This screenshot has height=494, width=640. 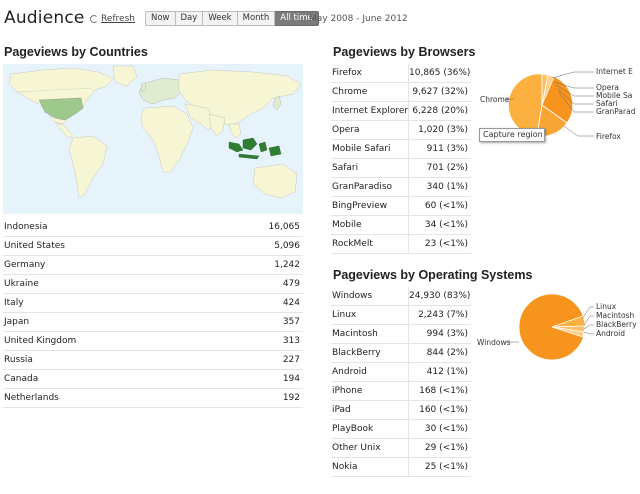 I want to click on country-name: Japan, so click(x=17, y=322).